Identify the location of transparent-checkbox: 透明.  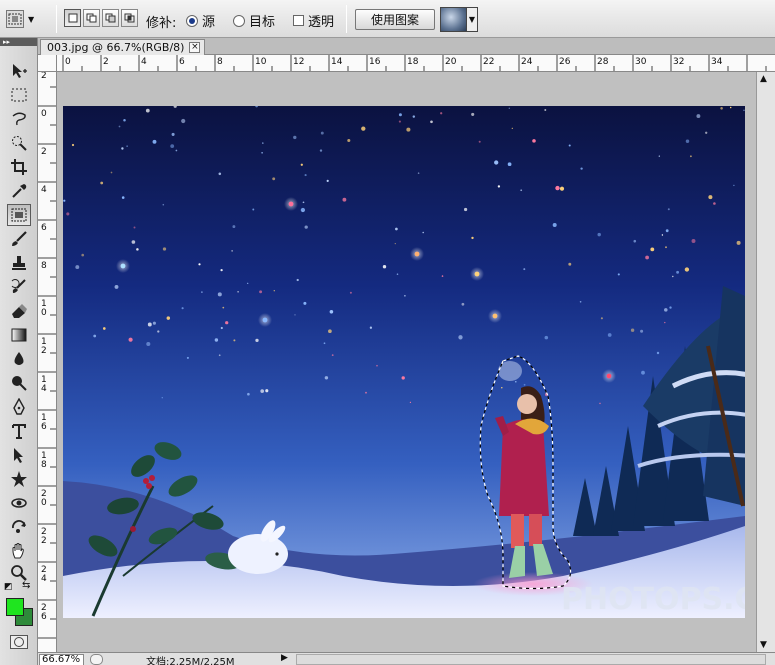
(313, 20).